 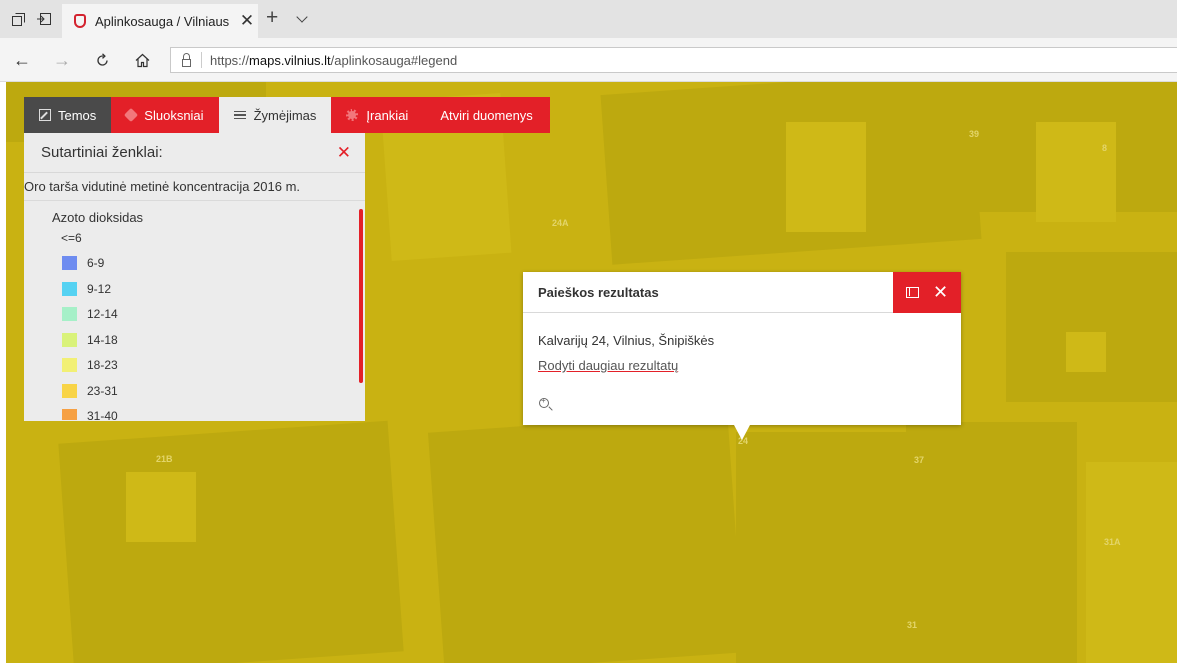 What do you see at coordinates (174, 115) in the screenshot?
I see `tab-label: Sluoksniai` at bounding box center [174, 115].